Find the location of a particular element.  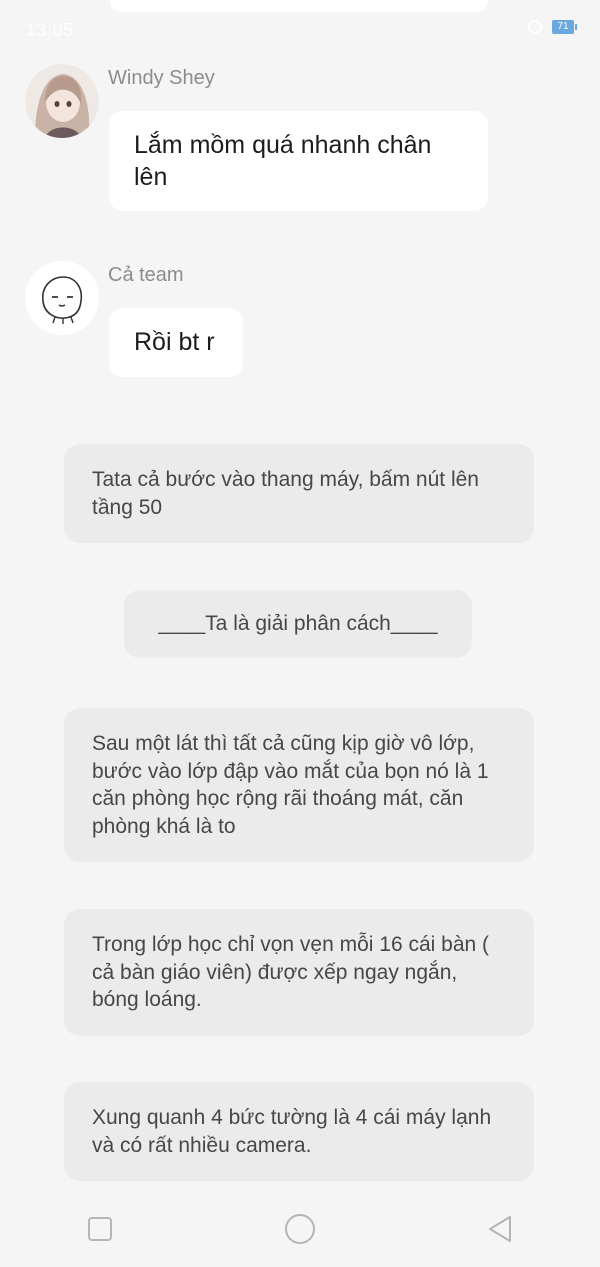

back-button is located at coordinates (500, 1229).